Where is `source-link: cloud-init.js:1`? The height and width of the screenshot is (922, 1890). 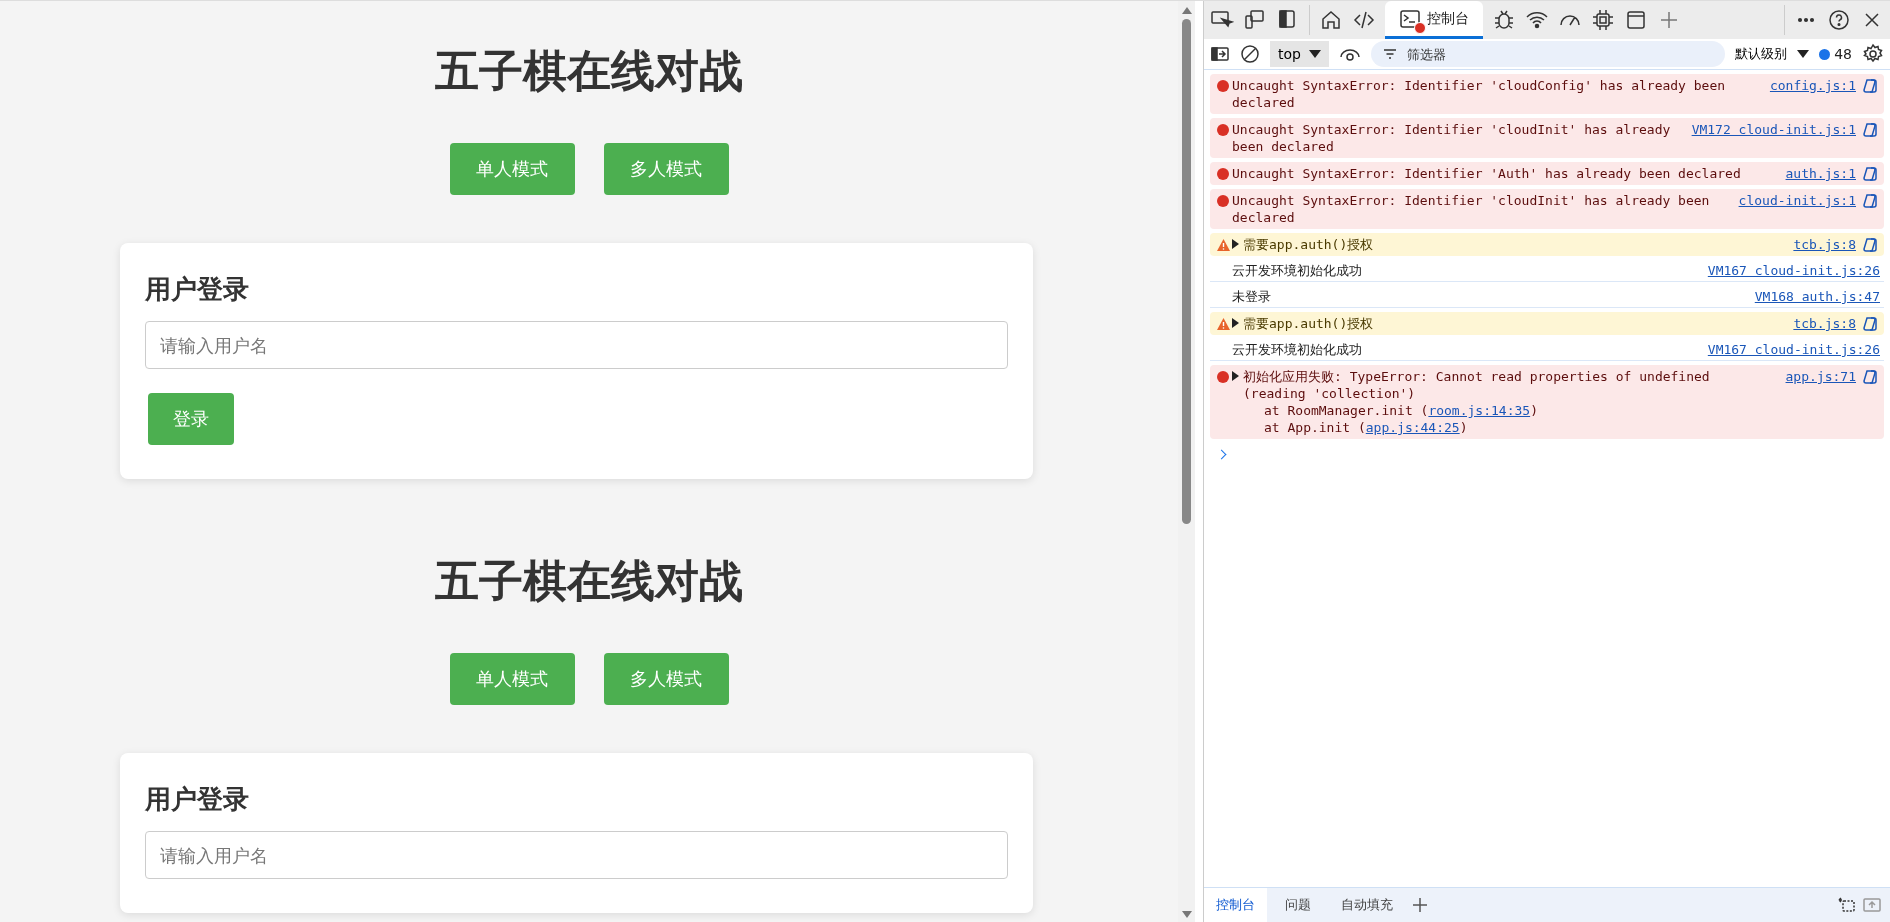 source-link: cloud-init.js:1 is located at coordinates (1797, 200).